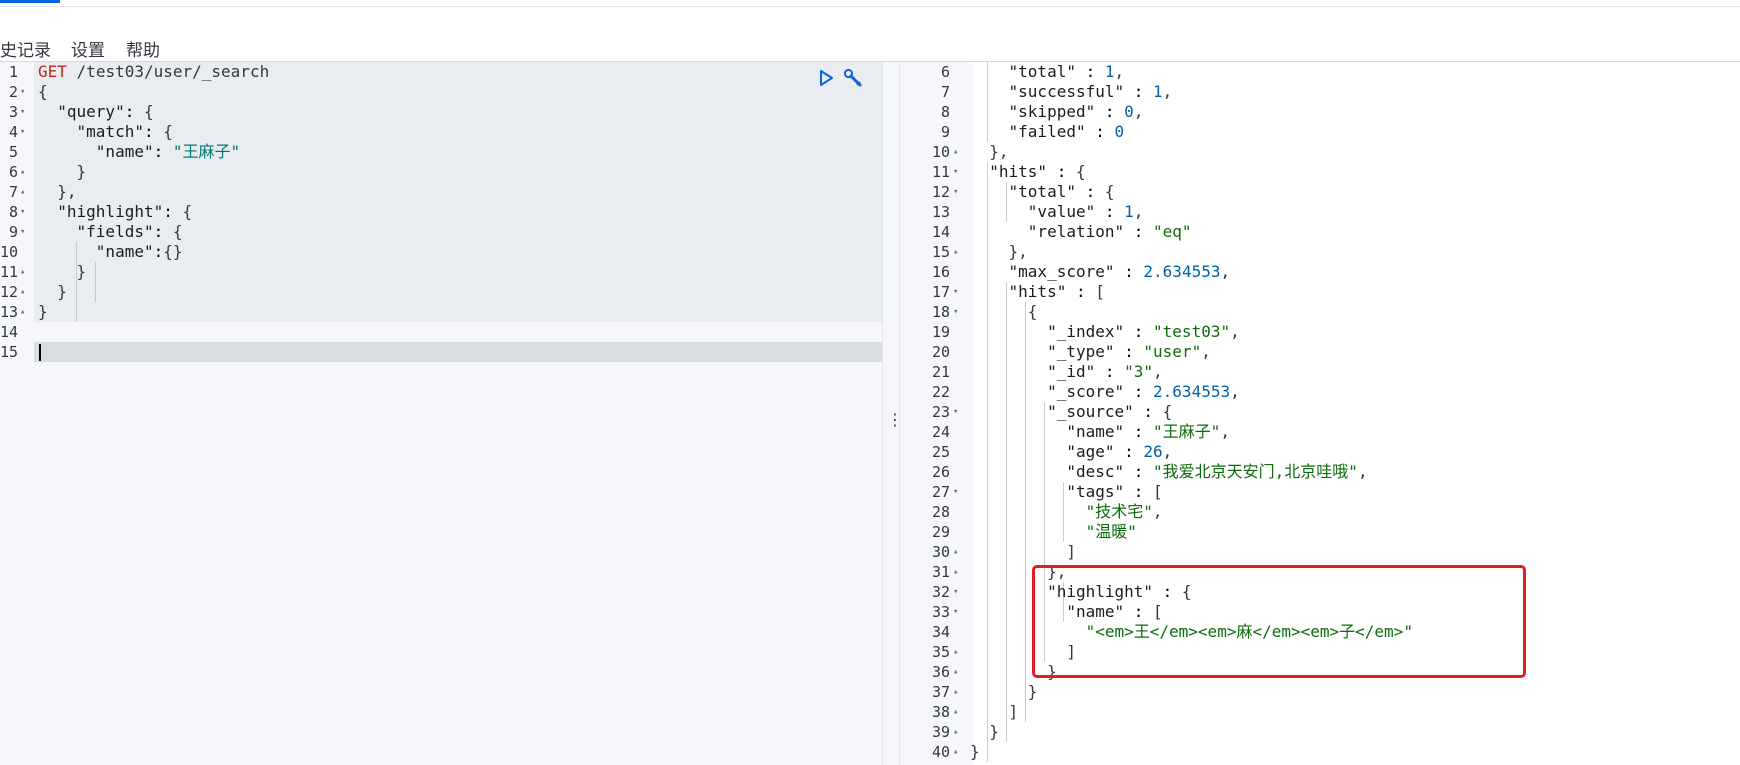 Image resolution: width=1740 pixels, height=765 pixels. Describe the element at coordinates (940, 492) in the screenshot. I see `line-number: 27` at that location.